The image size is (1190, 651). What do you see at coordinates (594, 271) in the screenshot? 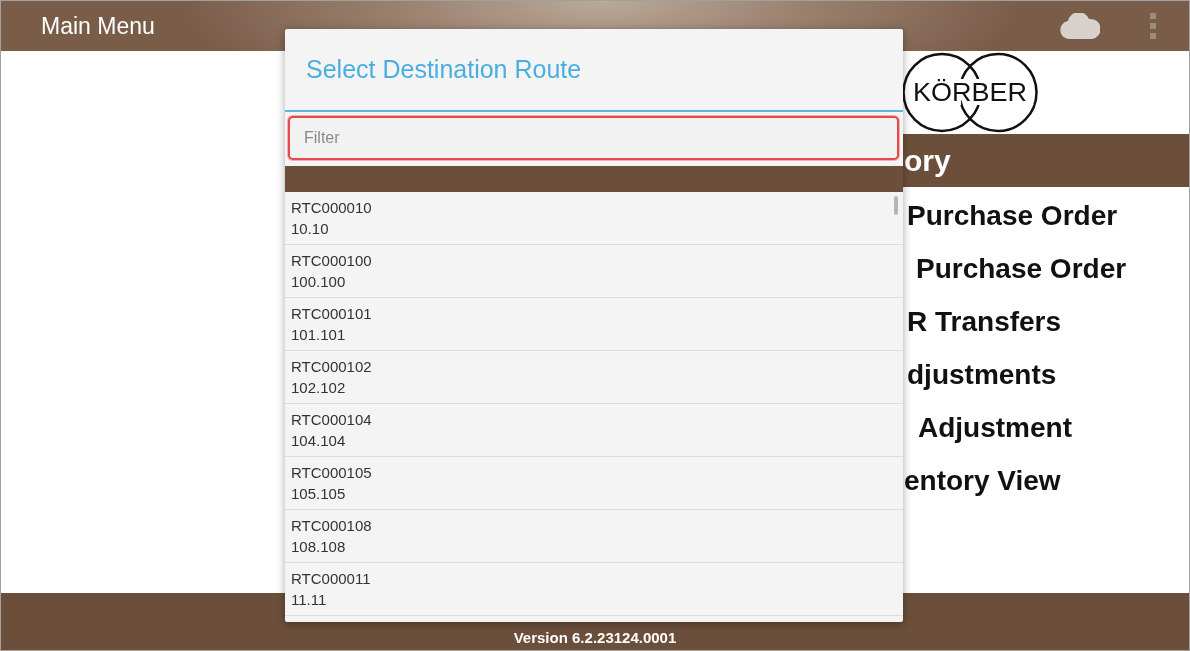
I see `route-item: RTC000100 100.100` at bounding box center [594, 271].